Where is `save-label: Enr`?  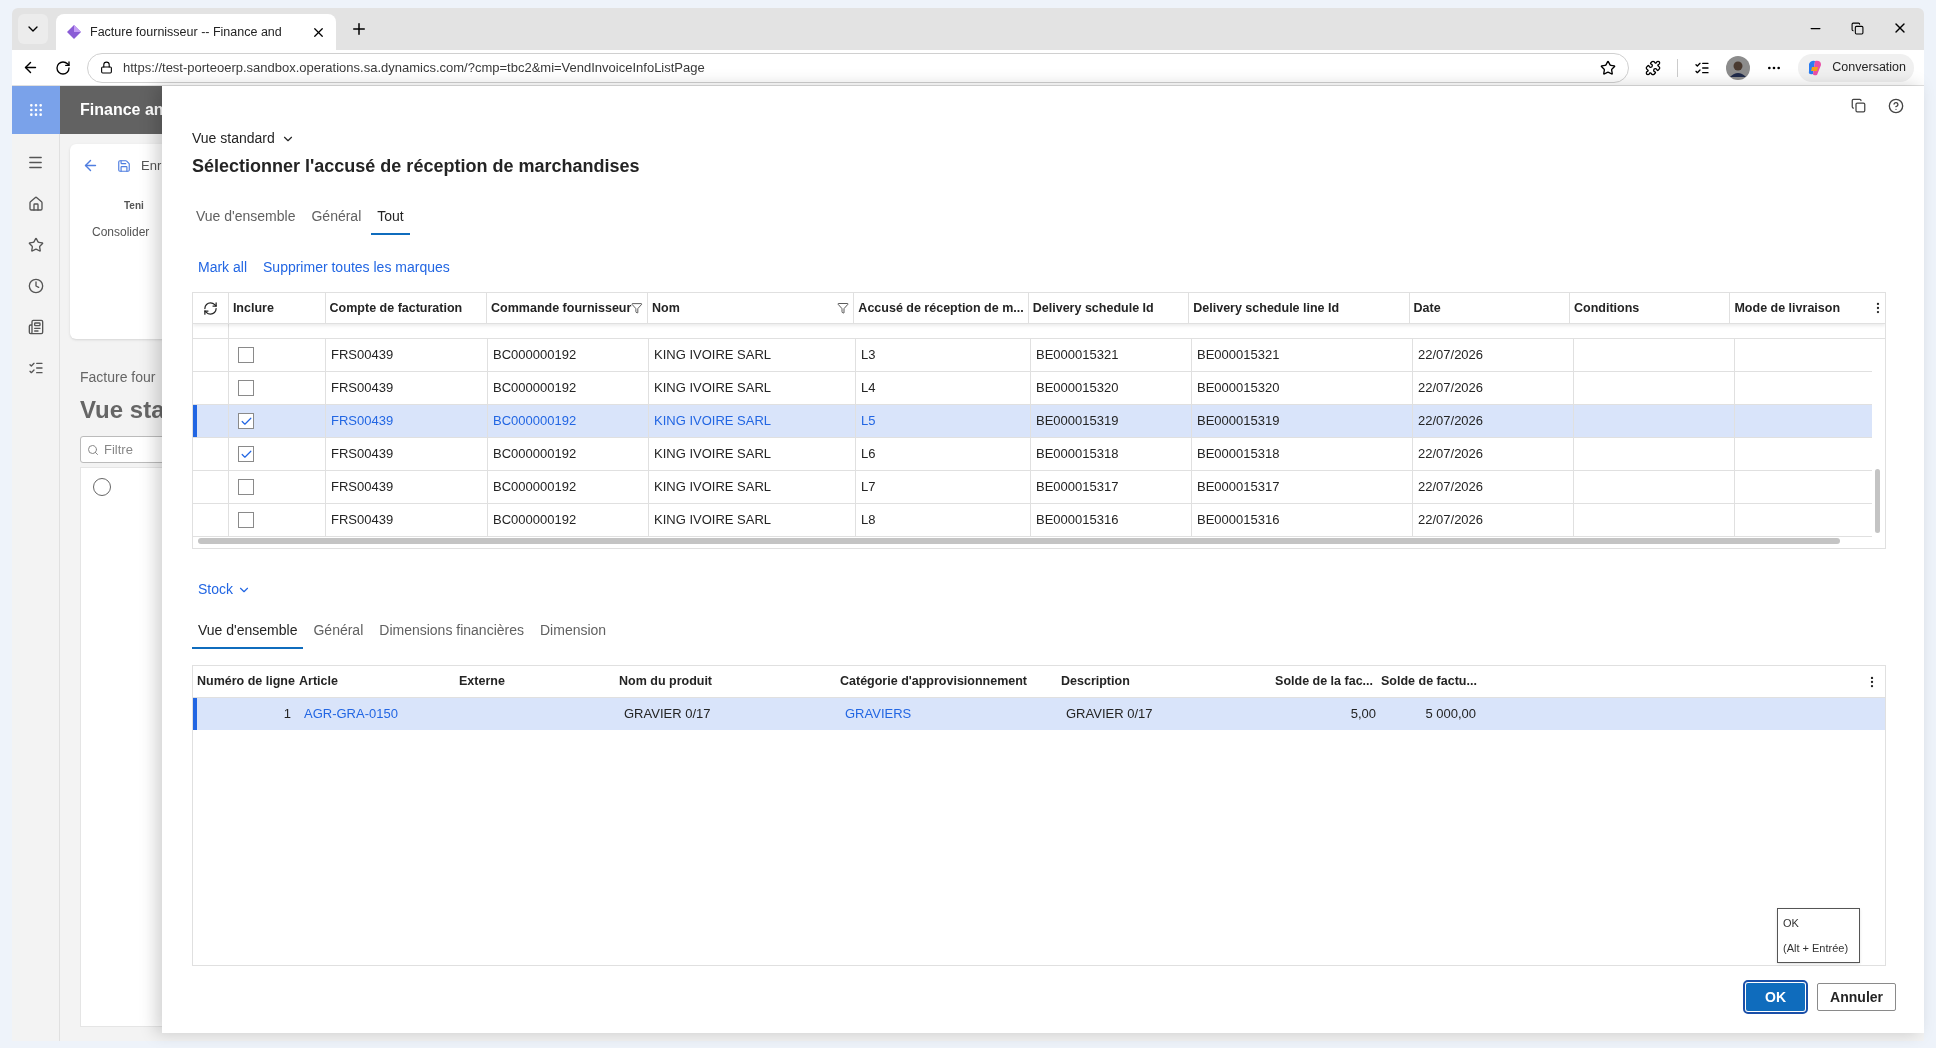 save-label: Enr is located at coordinates (151, 166).